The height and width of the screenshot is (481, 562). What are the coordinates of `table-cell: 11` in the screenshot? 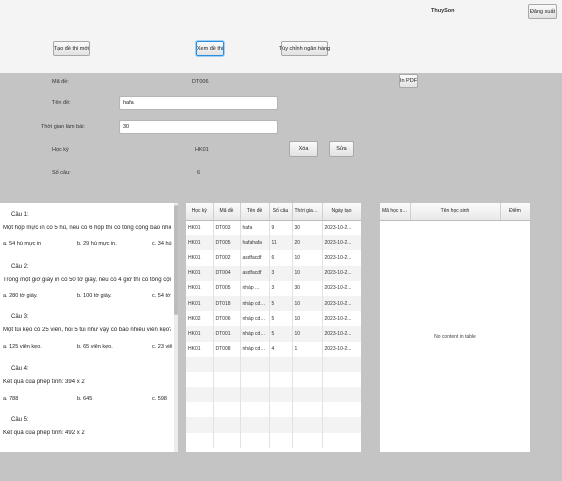 It's located at (281, 243).